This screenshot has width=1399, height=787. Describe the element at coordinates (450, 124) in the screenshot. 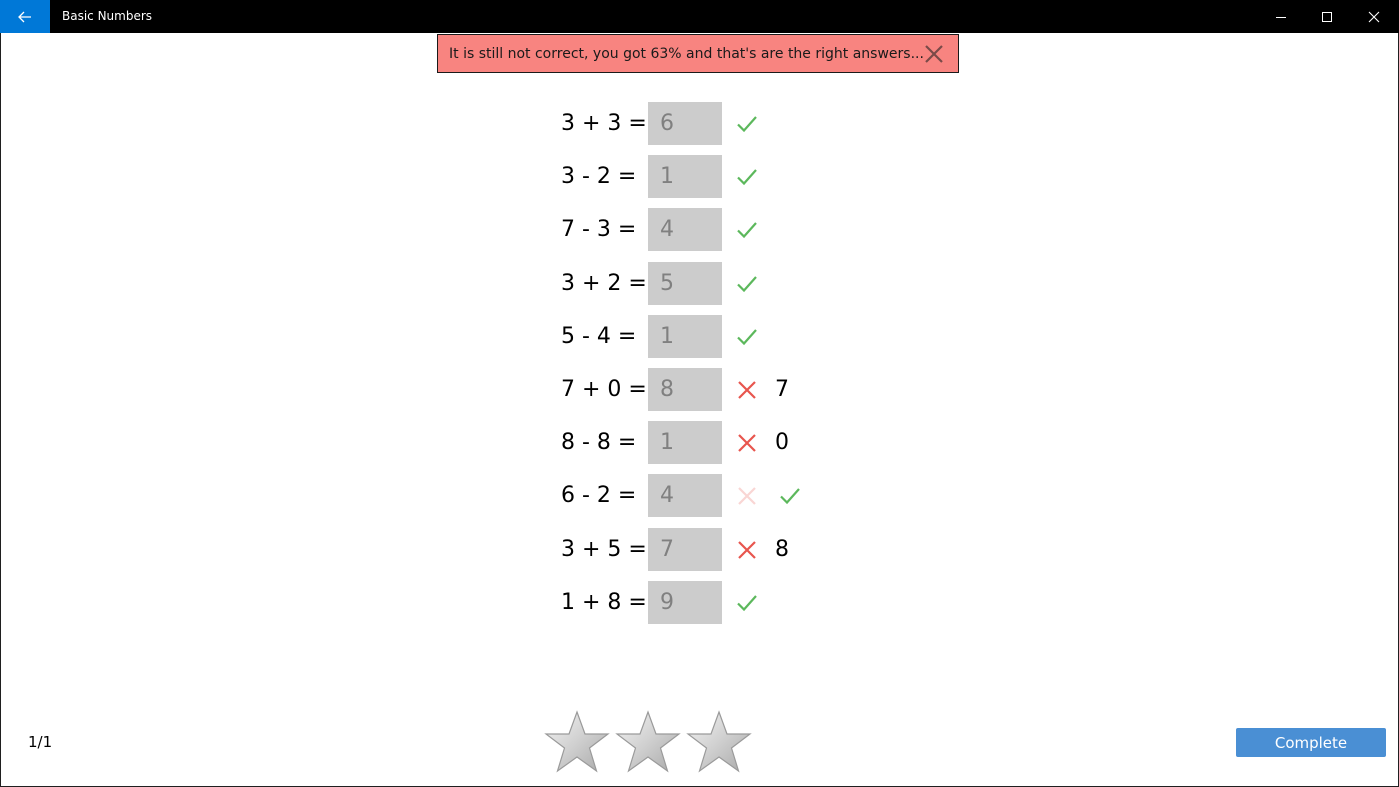

I see `problem-row: 3 + 3 = 6` at that location.